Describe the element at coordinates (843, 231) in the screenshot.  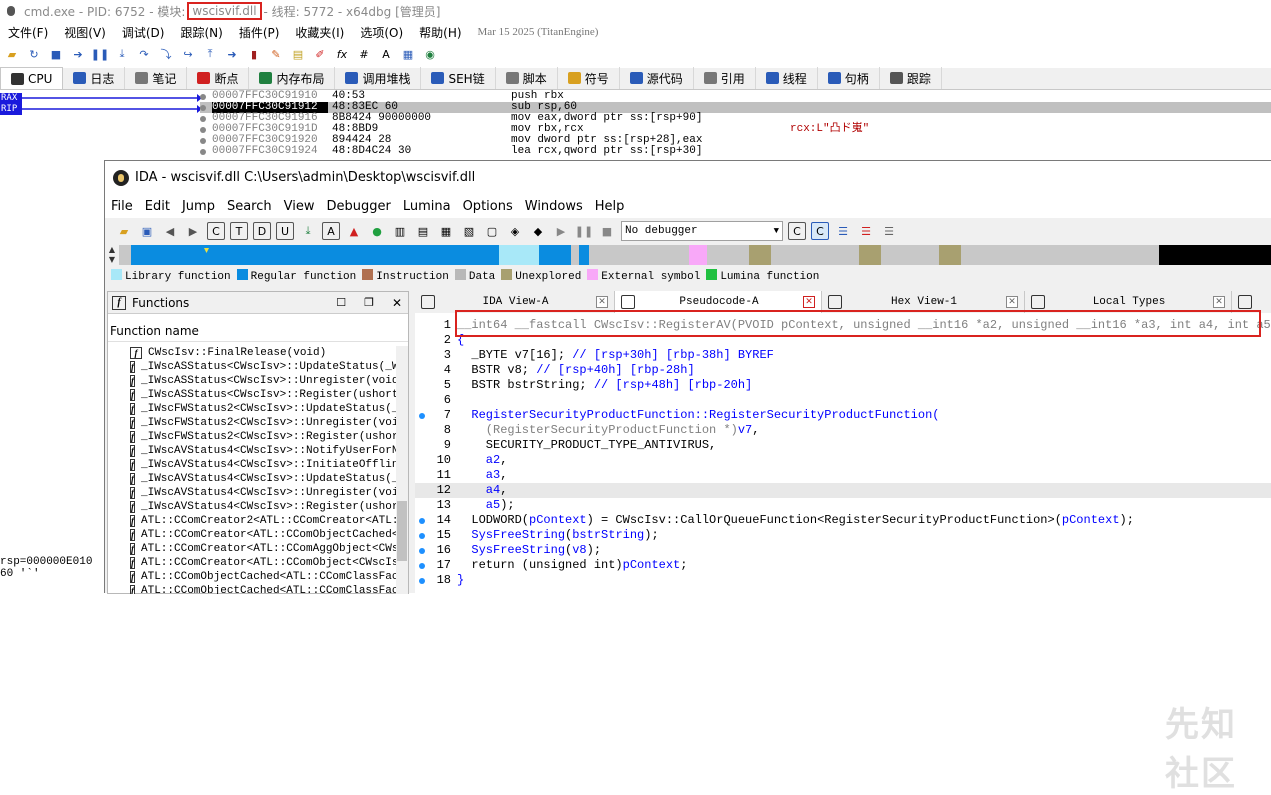
I see `list-icon: ☰` at that location.